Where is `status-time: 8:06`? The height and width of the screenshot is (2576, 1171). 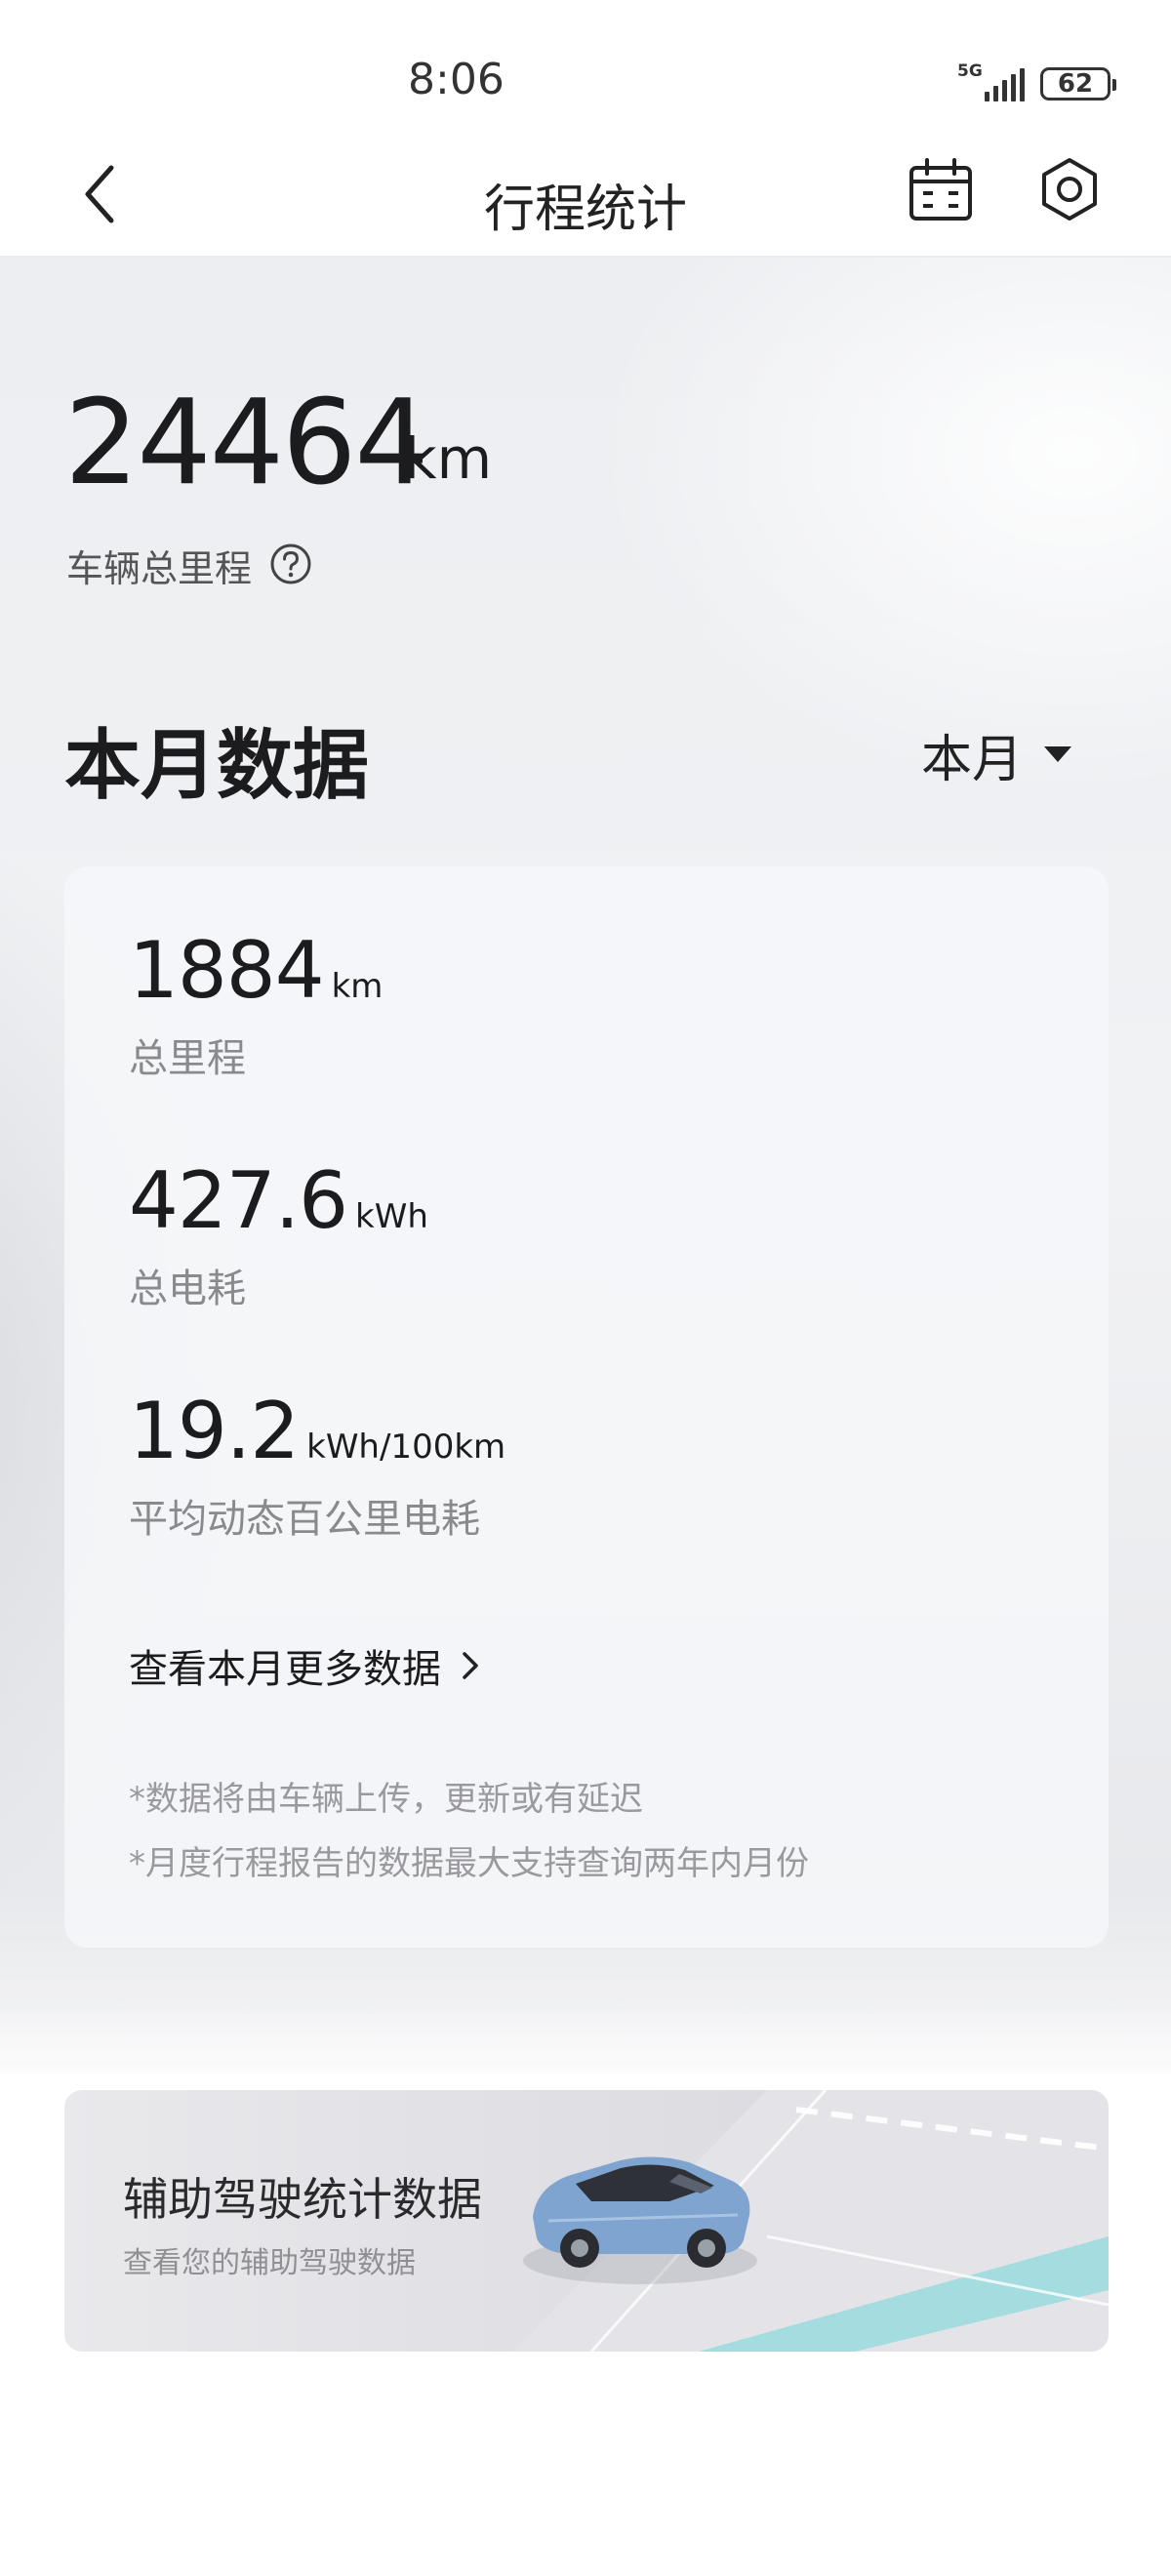
status-time: 8:06 is located at coordinates (456, 79).